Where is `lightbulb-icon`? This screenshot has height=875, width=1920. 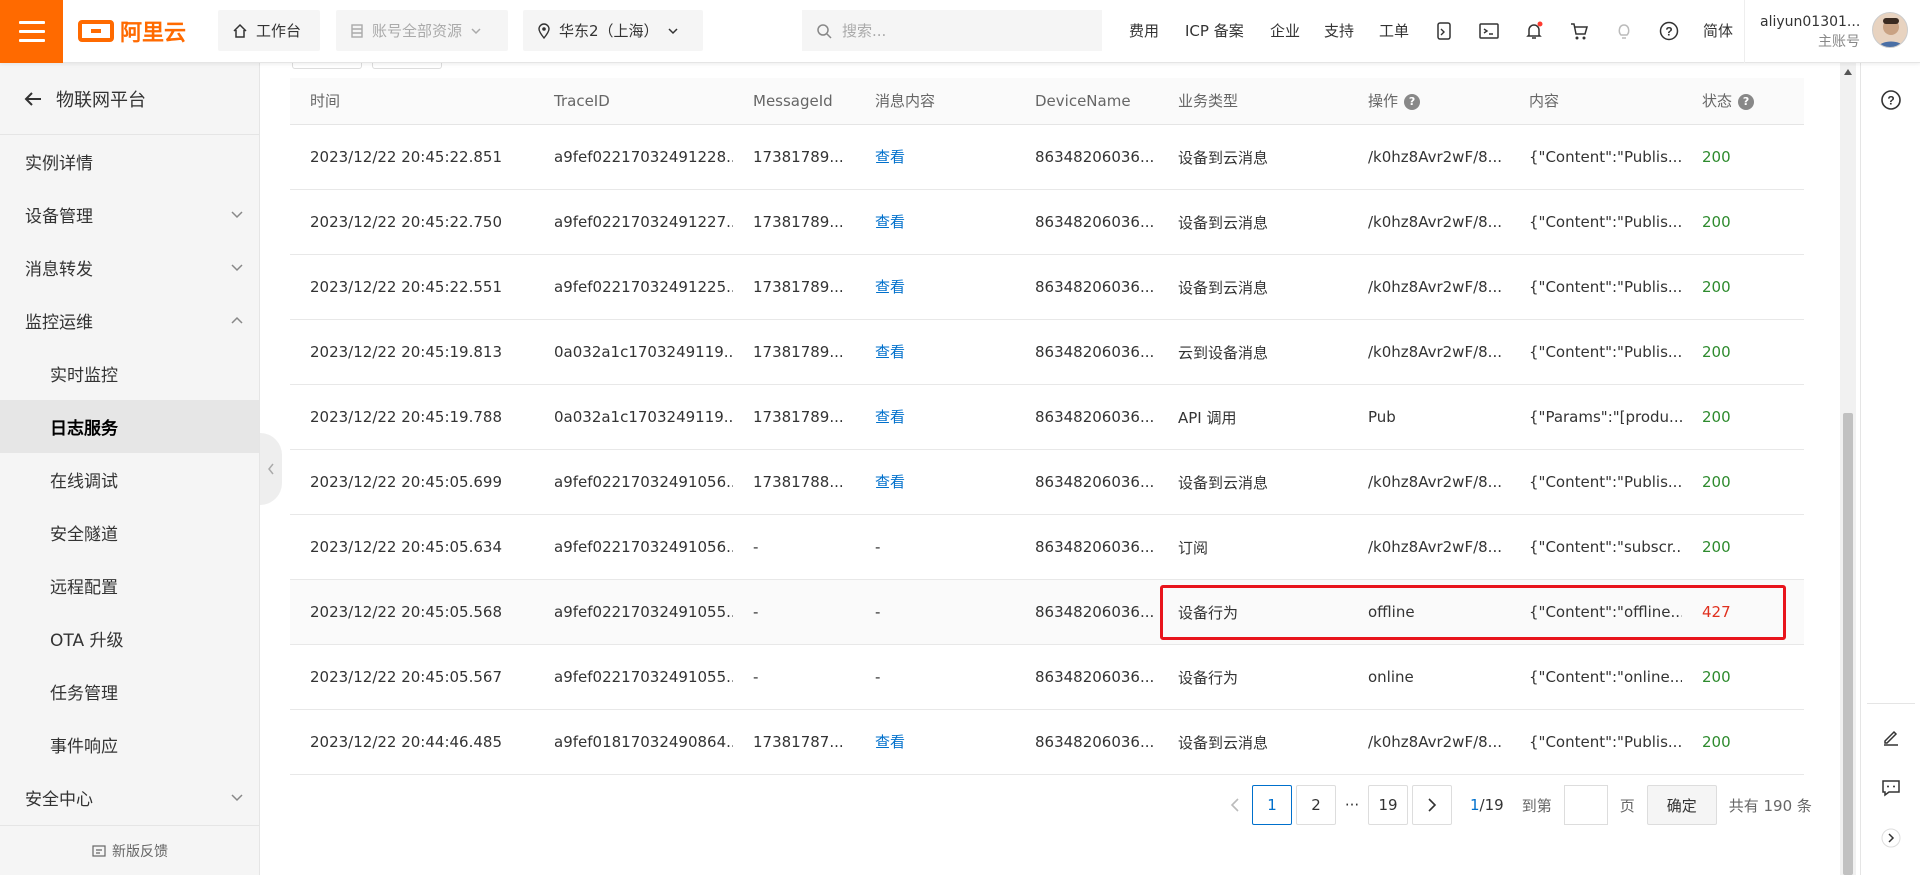 lightbulb-icon is located at coordinates (1624, 31).